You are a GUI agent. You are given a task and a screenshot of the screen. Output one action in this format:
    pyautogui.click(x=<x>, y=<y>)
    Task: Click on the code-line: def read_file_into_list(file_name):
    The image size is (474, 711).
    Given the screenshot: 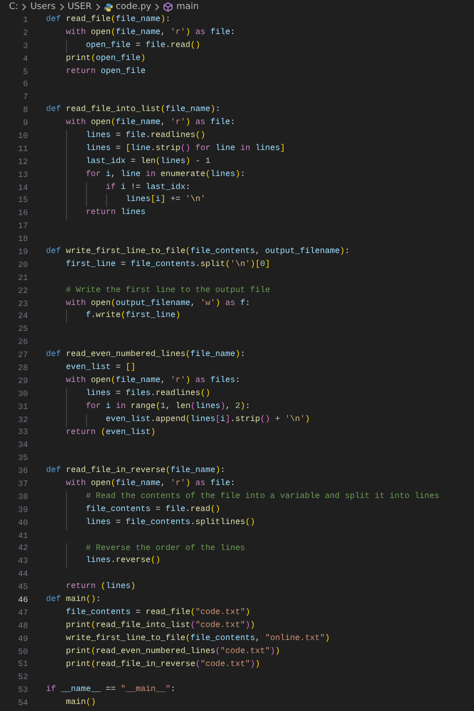 What is the action you would take?
    pyautogui.click(x=133, y=110)
    